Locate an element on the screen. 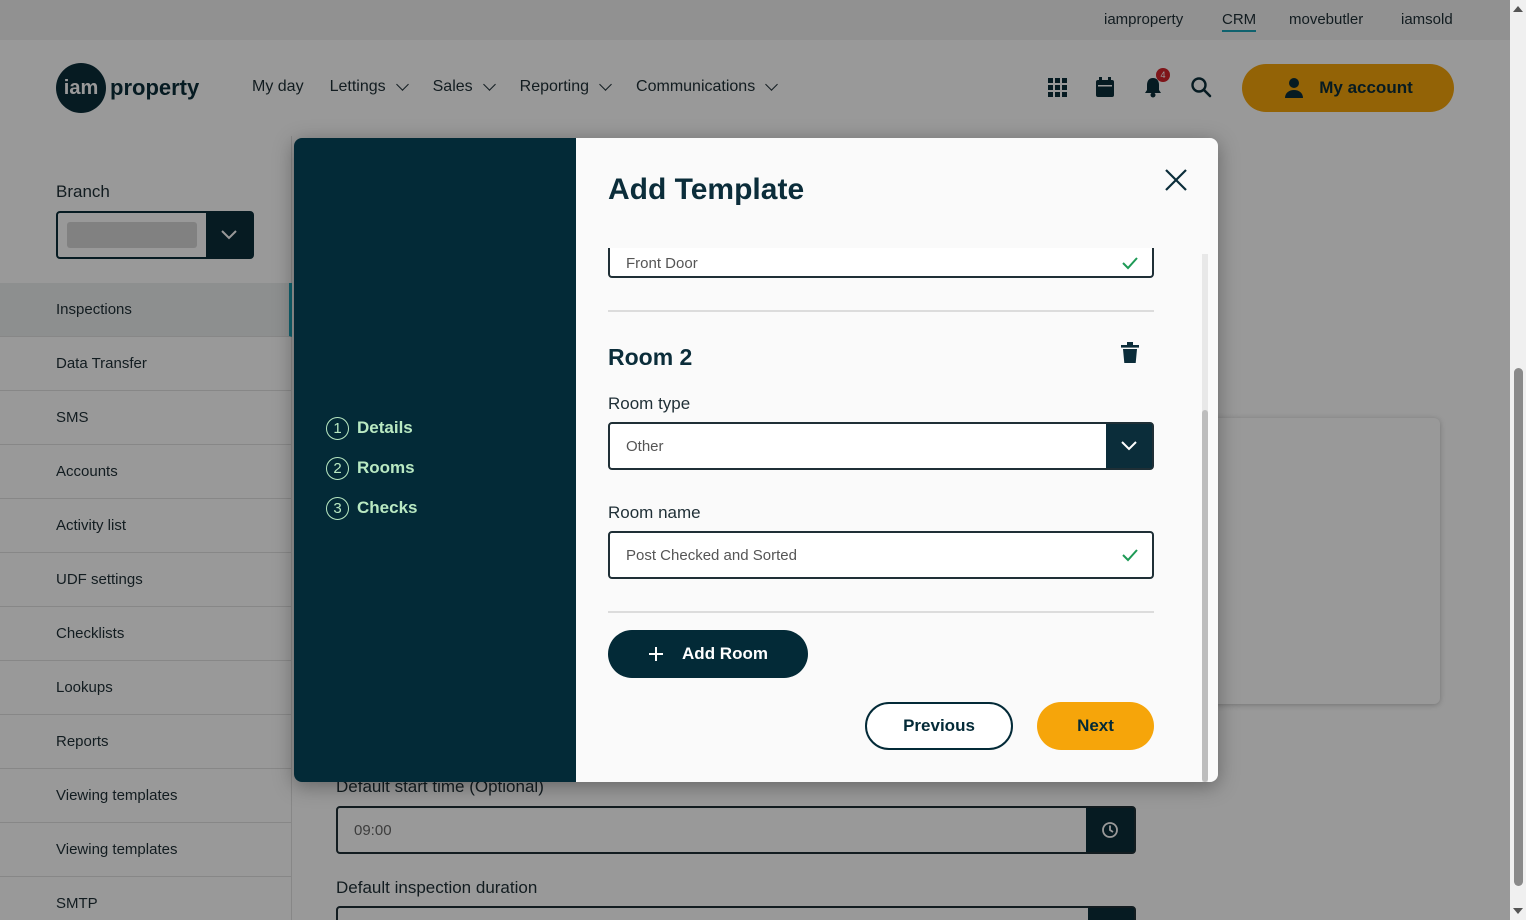  room-2-heading: Room 2 is located at coordinates (650, 357).